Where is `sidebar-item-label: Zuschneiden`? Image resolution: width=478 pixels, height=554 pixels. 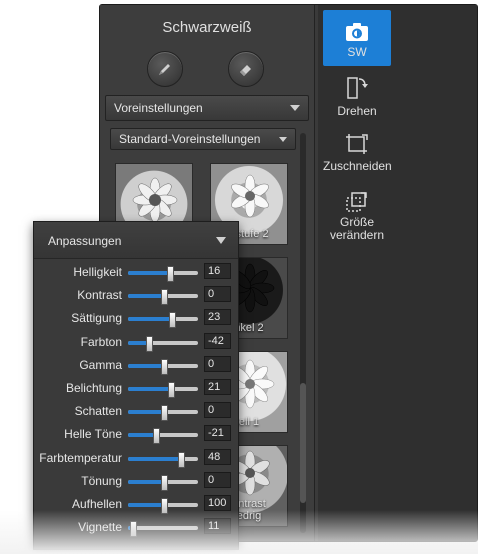
sidebar-item-label: Zuschneiden is located at coordinates (357, 166).